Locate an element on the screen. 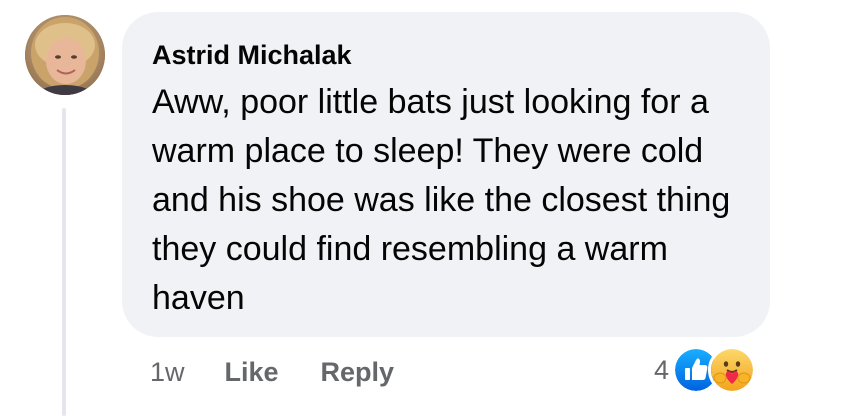 This screenshot has height=416, width=866. reaction-count: 4 is located at coordinates (662, 369).